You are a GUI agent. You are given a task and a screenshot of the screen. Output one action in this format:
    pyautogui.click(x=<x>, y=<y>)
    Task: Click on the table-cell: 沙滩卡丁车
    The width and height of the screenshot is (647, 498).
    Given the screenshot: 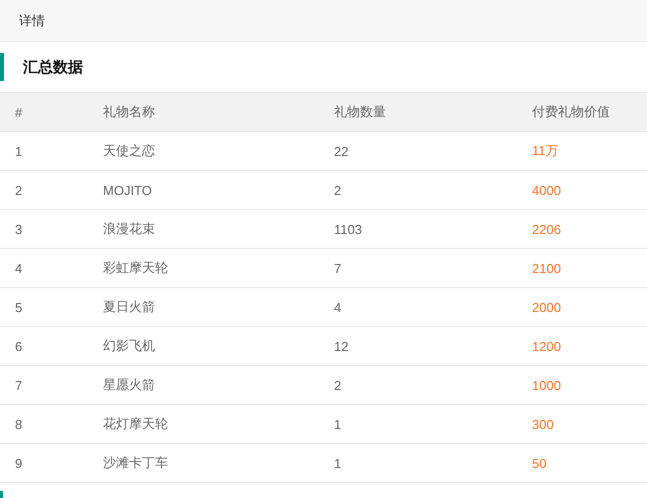 What is the action you would take?
    pyautogui.click(x=203, y=463)
    